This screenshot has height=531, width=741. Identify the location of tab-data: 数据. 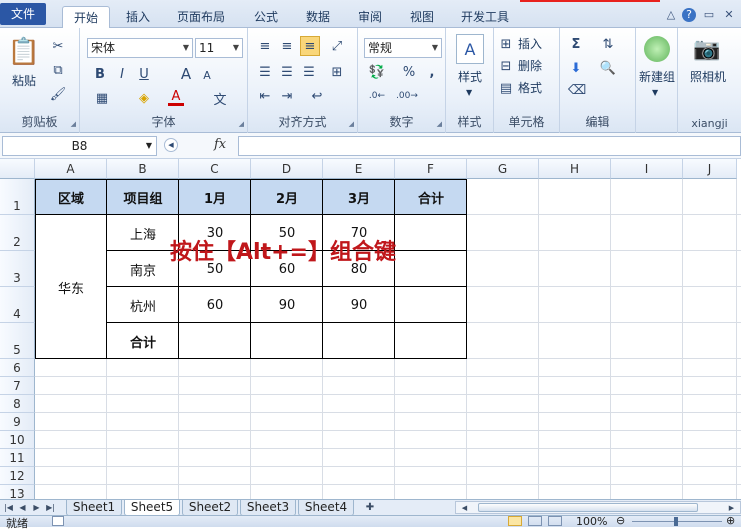
(318, 17).